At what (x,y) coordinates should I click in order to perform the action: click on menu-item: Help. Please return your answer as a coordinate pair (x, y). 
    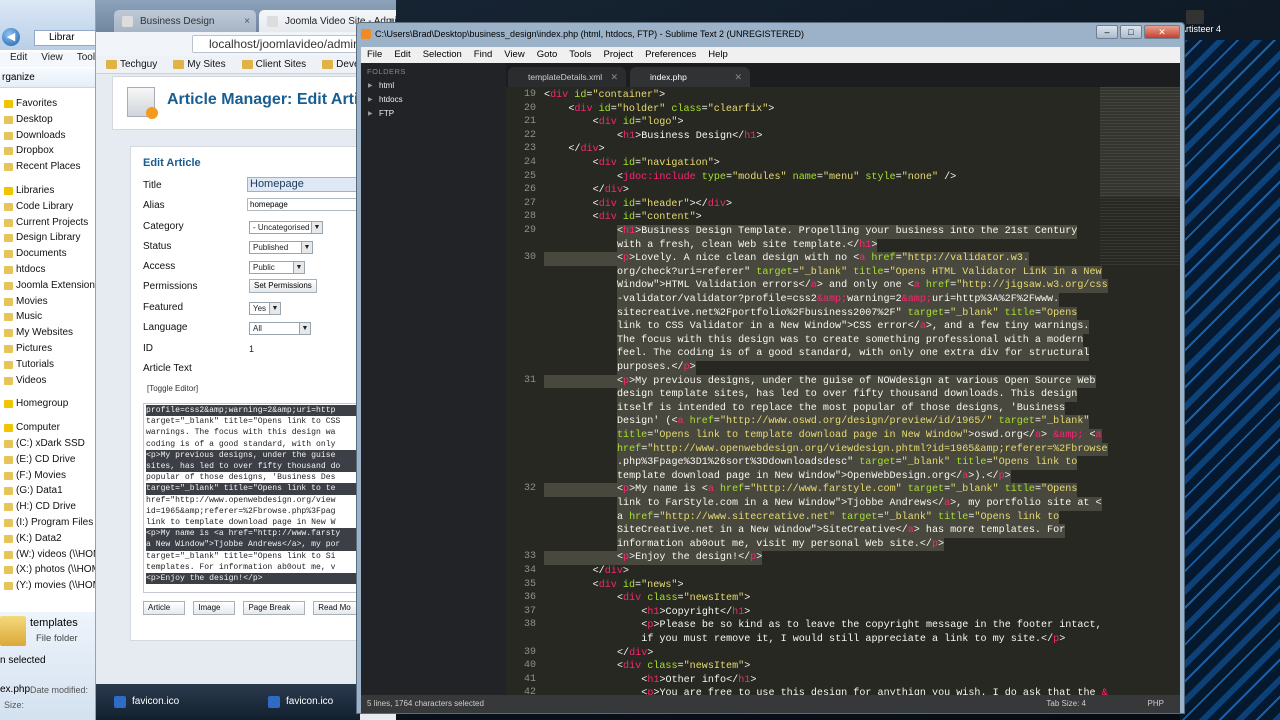
    Looking at the image, I should click on (718, 55).